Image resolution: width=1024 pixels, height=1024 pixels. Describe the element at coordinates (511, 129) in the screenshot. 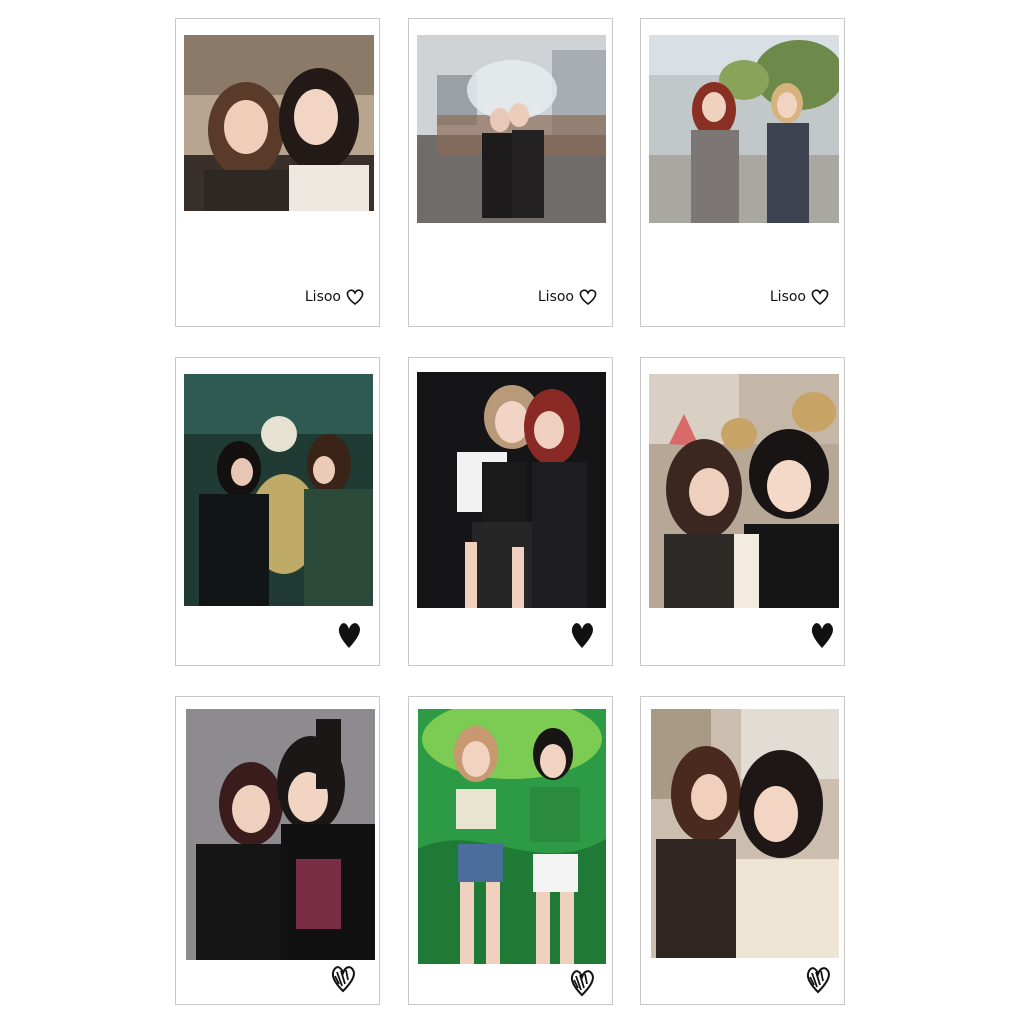

I see `photo-umbrella-bridge` at that location.